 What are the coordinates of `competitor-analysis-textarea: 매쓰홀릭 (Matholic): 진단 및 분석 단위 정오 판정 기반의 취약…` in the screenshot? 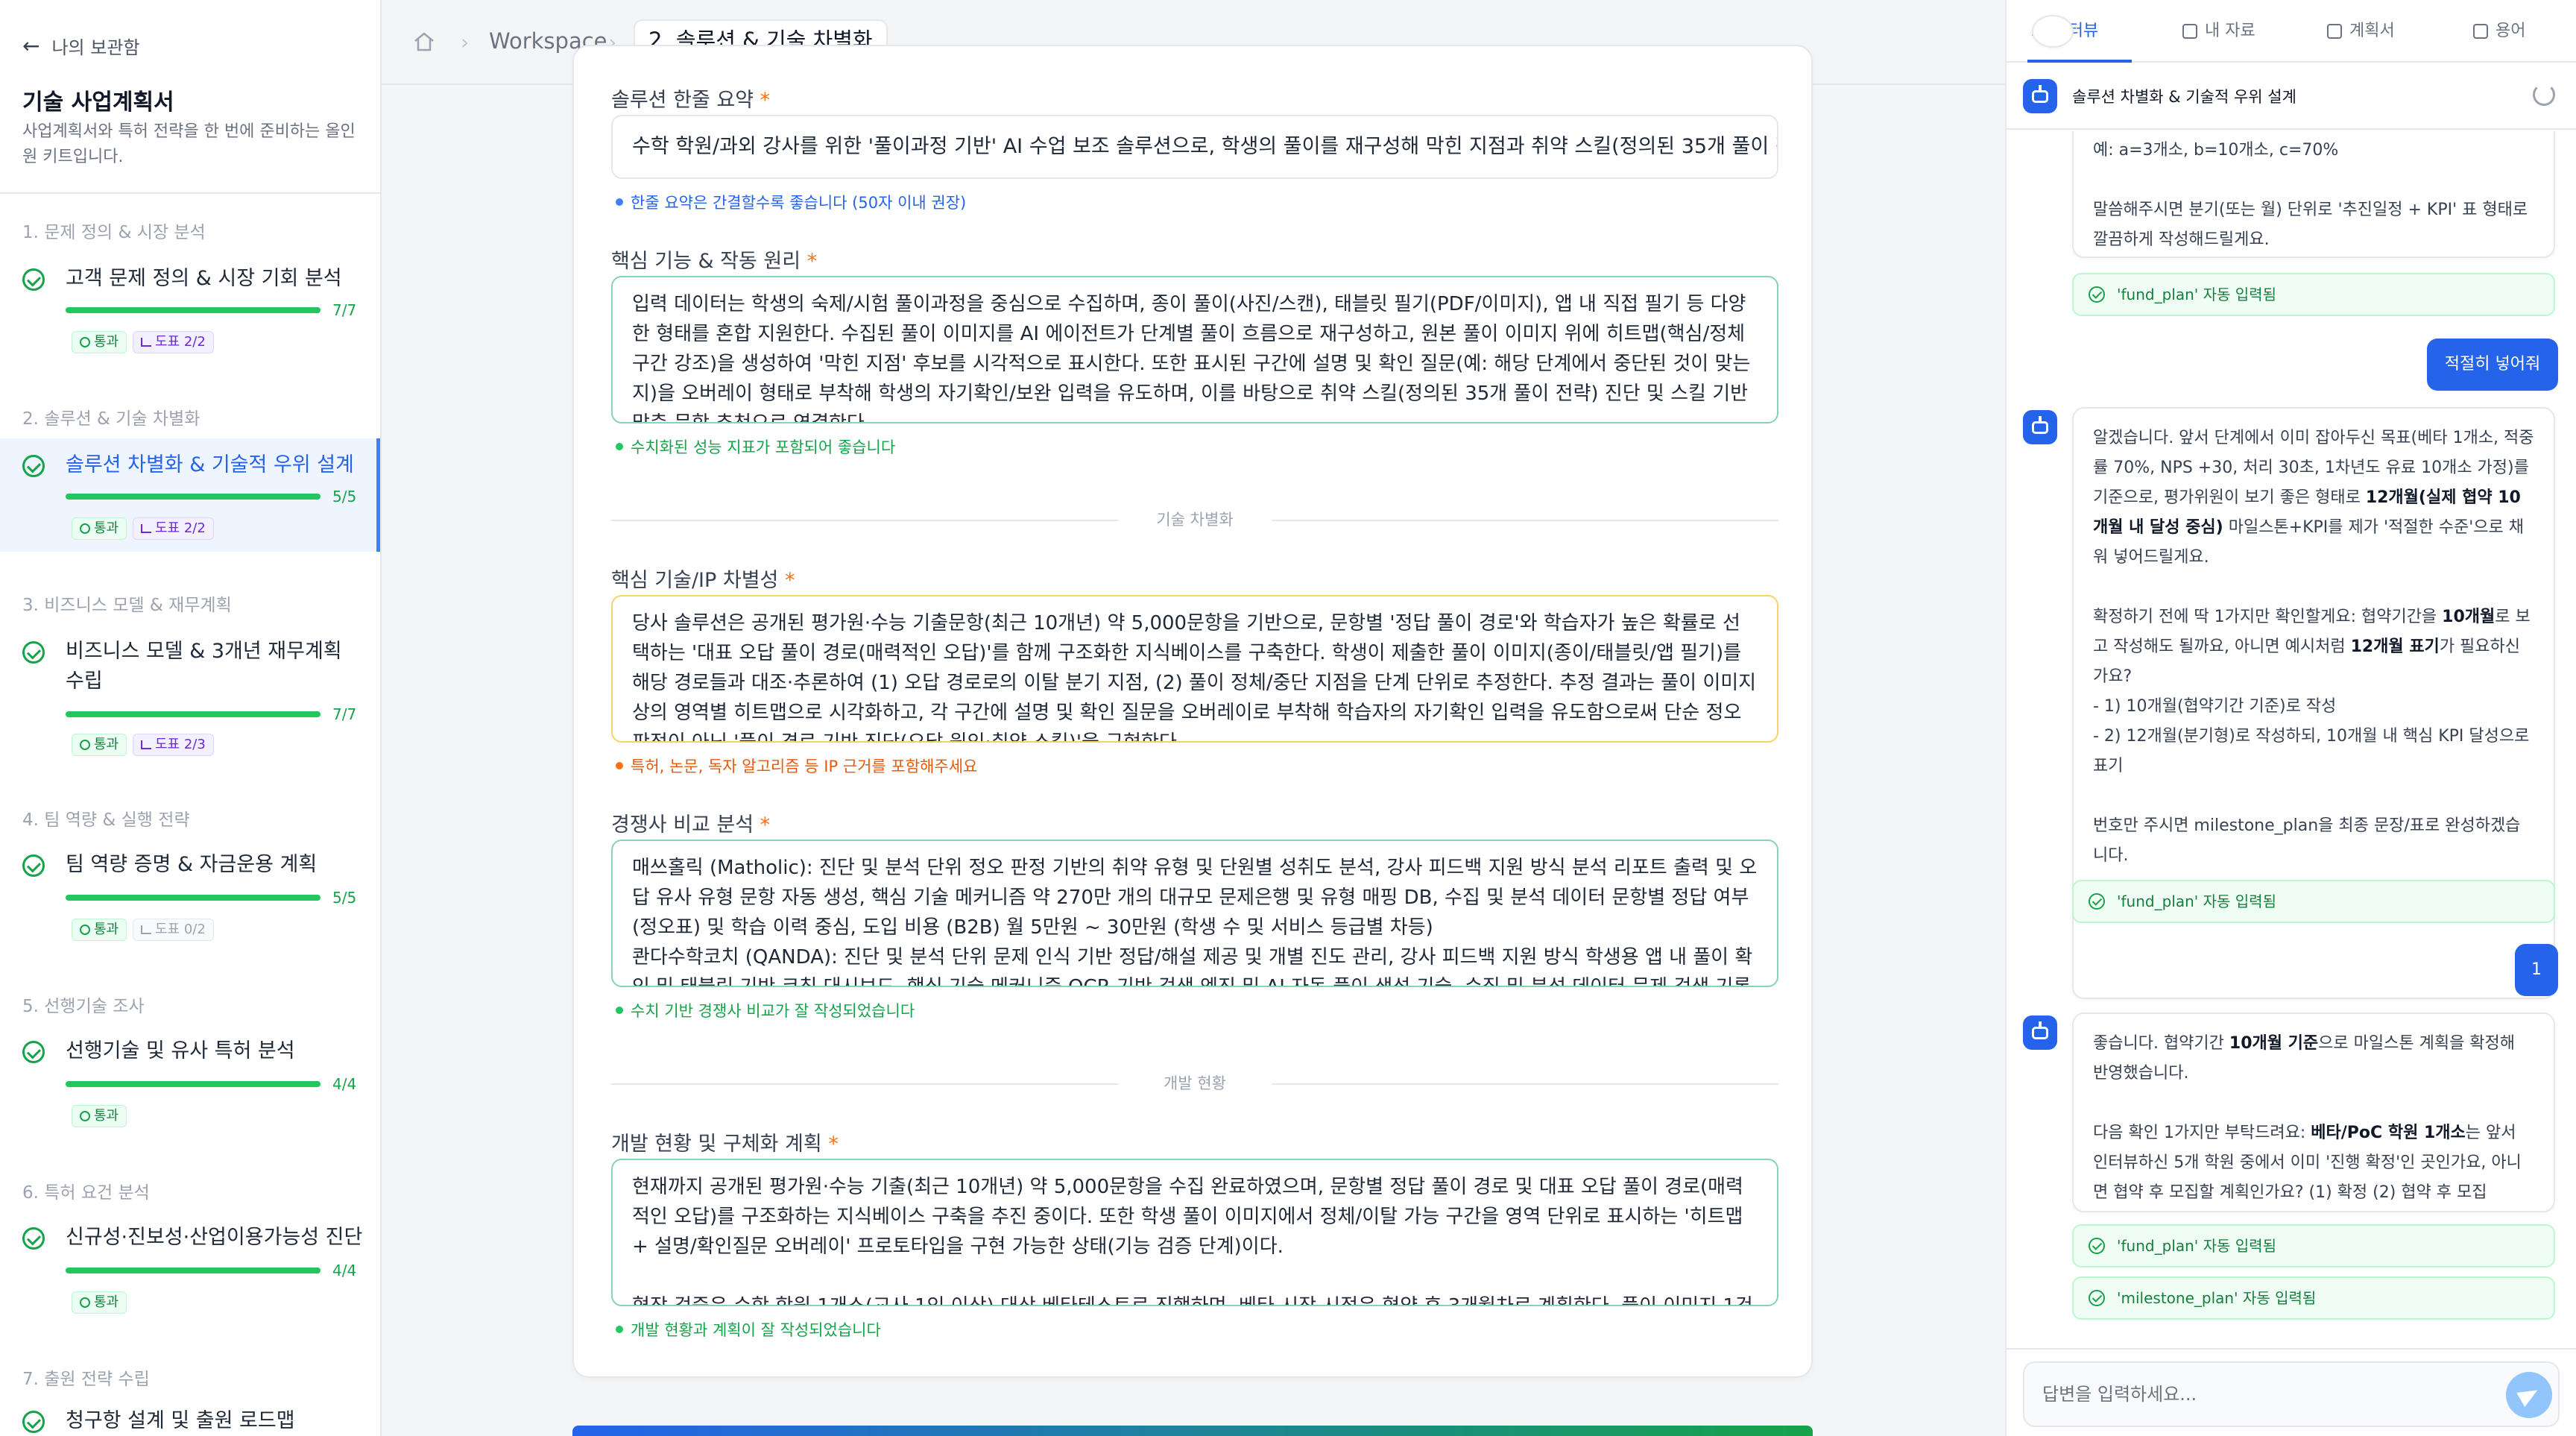 It's located at (1194, 914).